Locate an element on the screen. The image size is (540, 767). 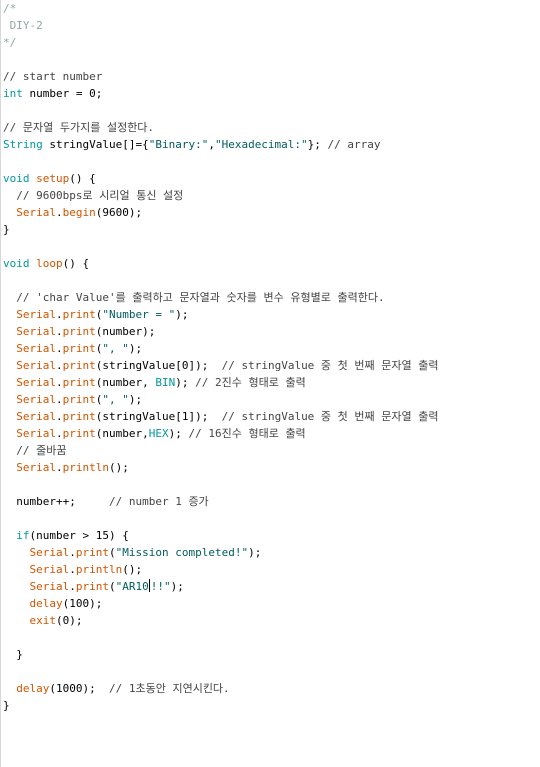
code-line: delay(100); is located at coordinates (221, 603).